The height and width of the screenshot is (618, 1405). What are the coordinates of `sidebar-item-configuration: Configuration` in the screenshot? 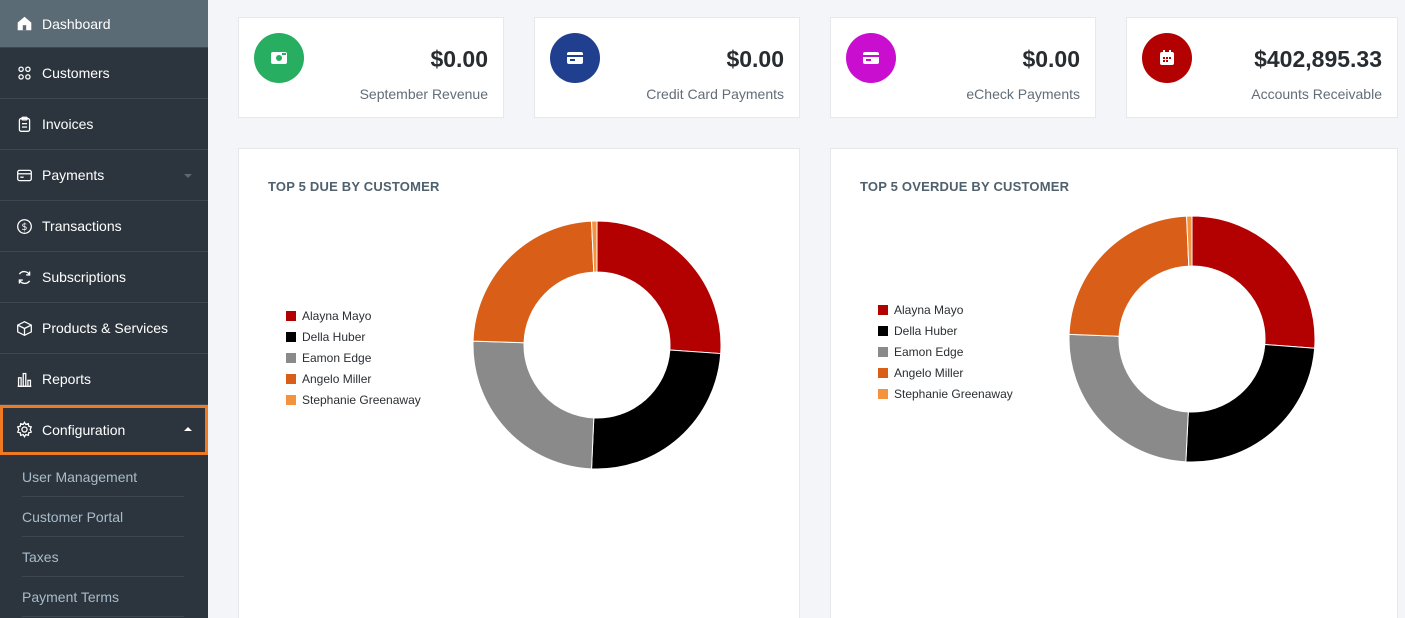 It's located at (104, 430).